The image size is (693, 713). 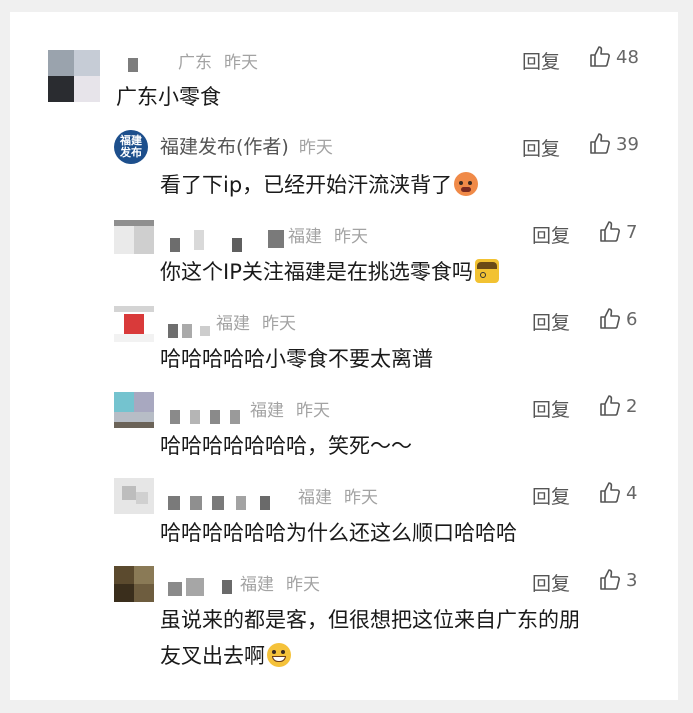 What do you see at coordinates (627, 144) in the screenshot?
I see `like-count: 39` at bounding box center [627, 144].